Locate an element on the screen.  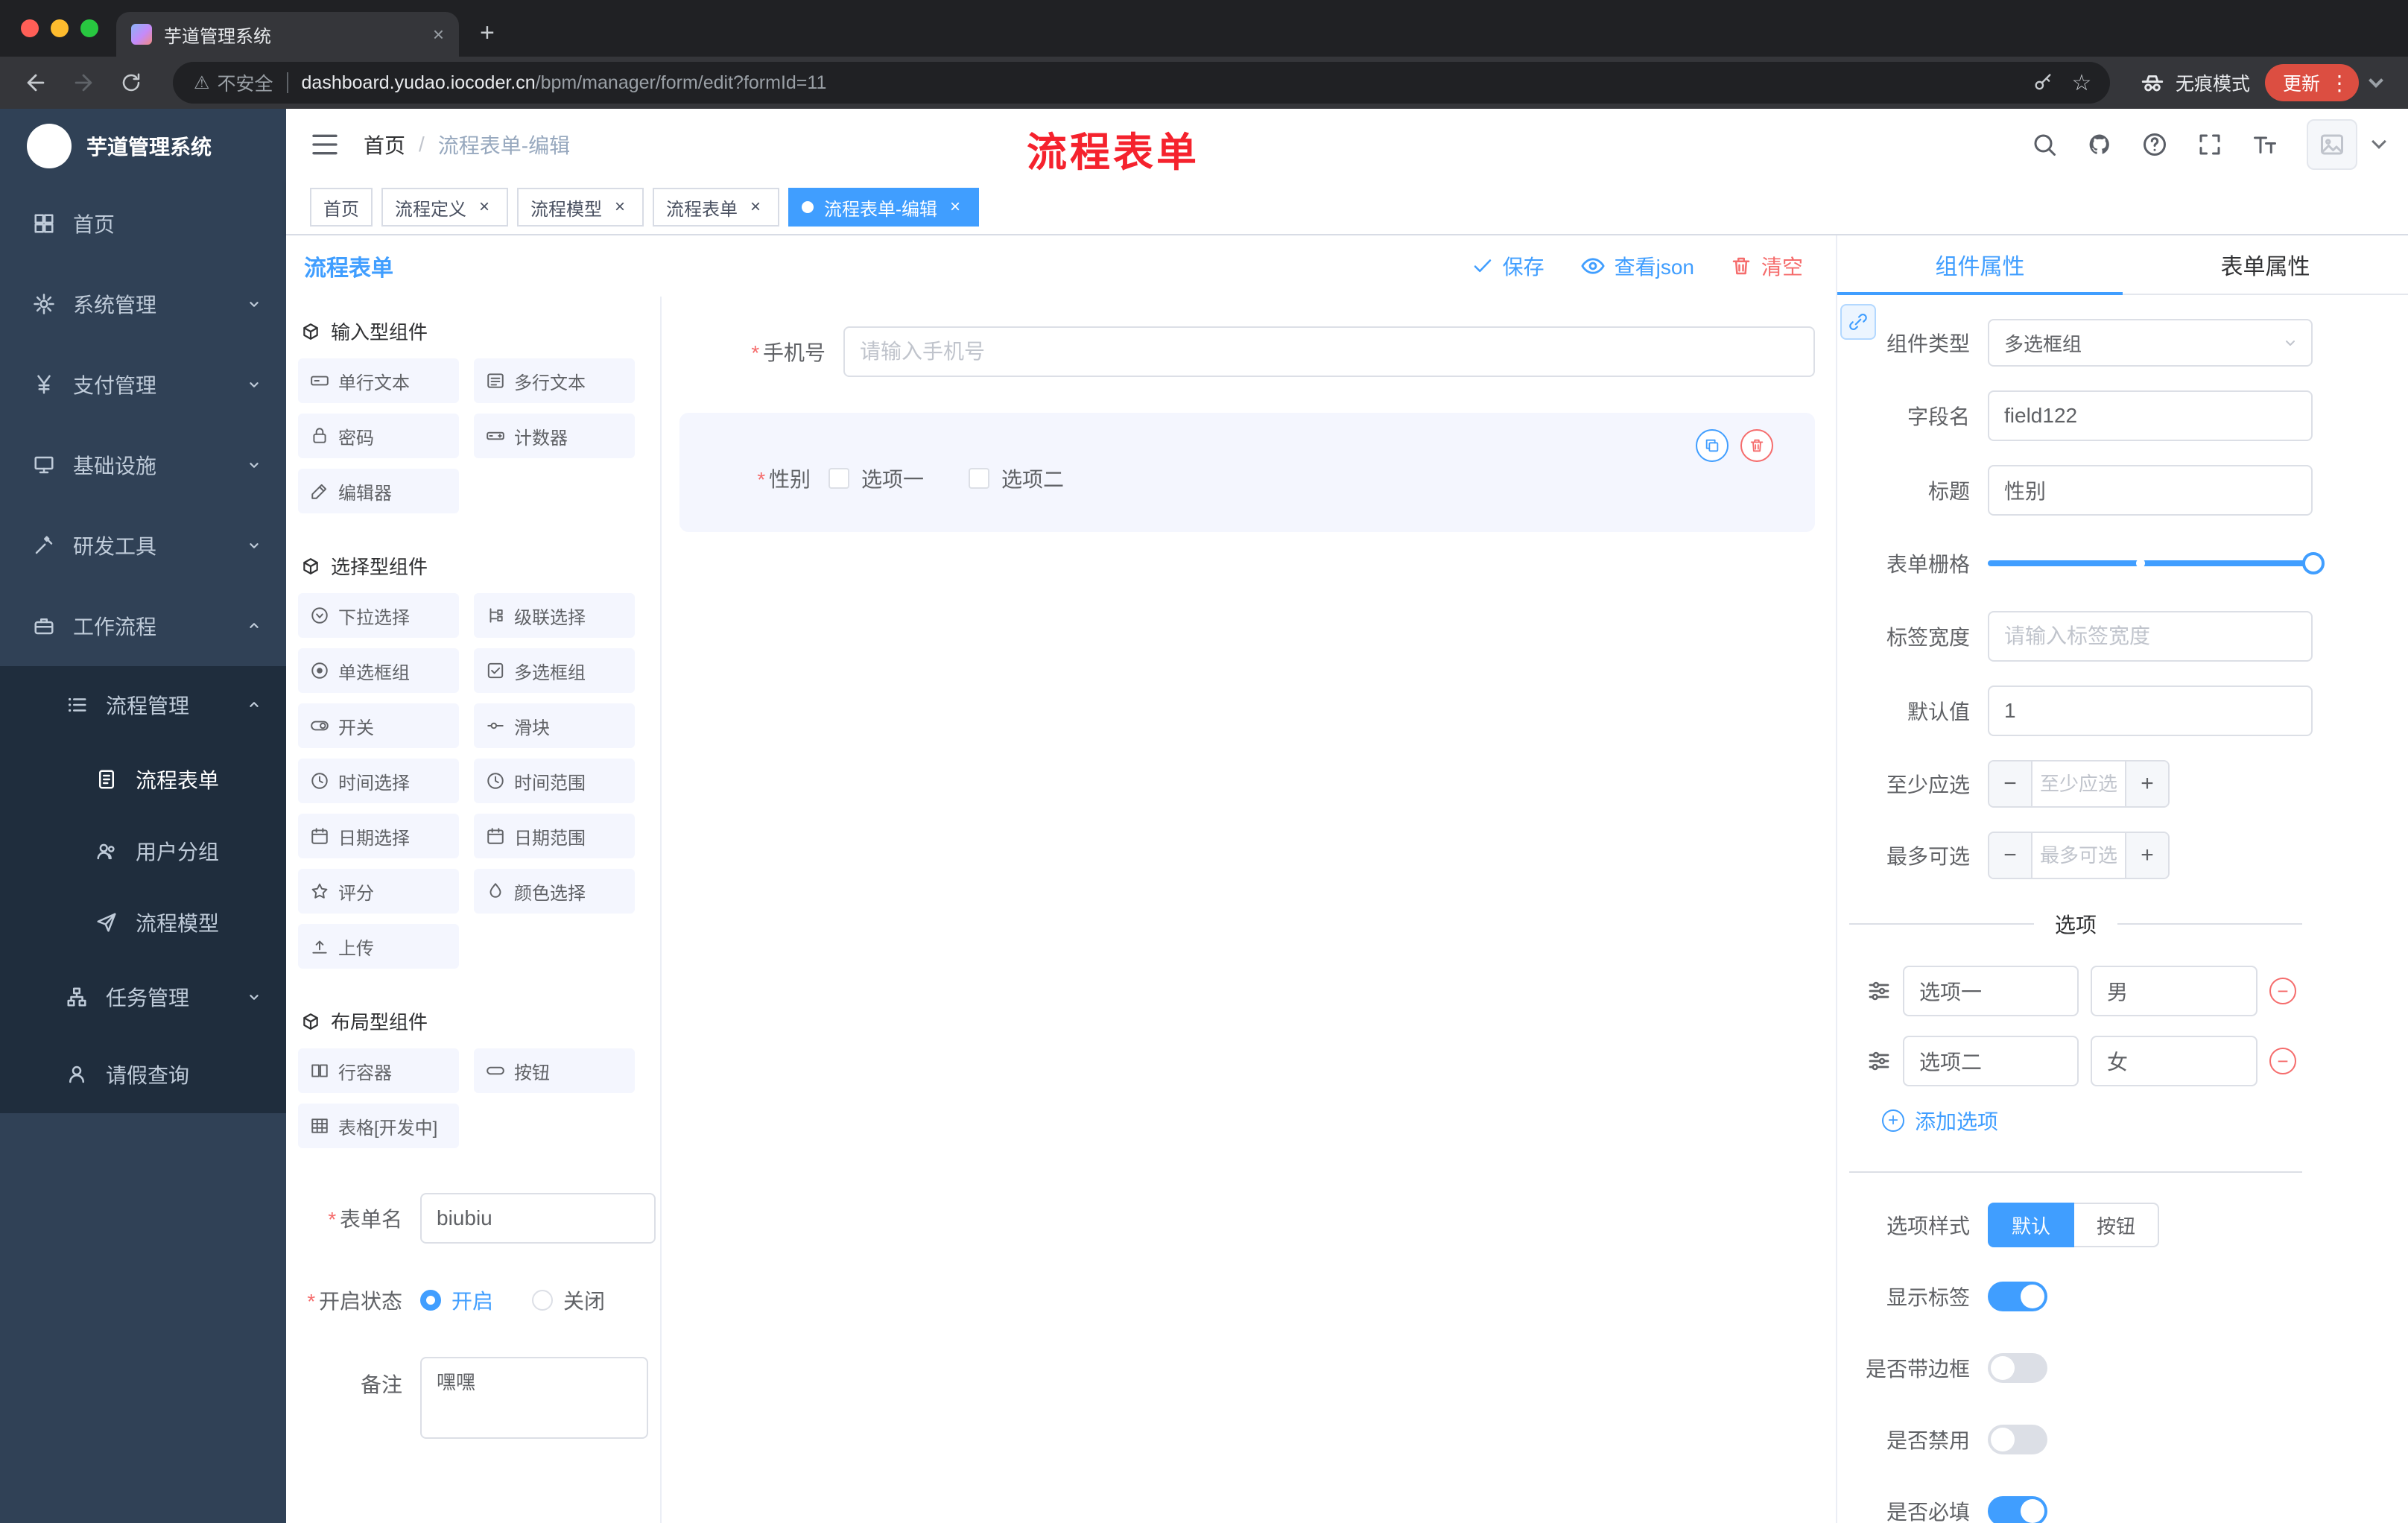
phone-input is located at coordinates (1329, 352).